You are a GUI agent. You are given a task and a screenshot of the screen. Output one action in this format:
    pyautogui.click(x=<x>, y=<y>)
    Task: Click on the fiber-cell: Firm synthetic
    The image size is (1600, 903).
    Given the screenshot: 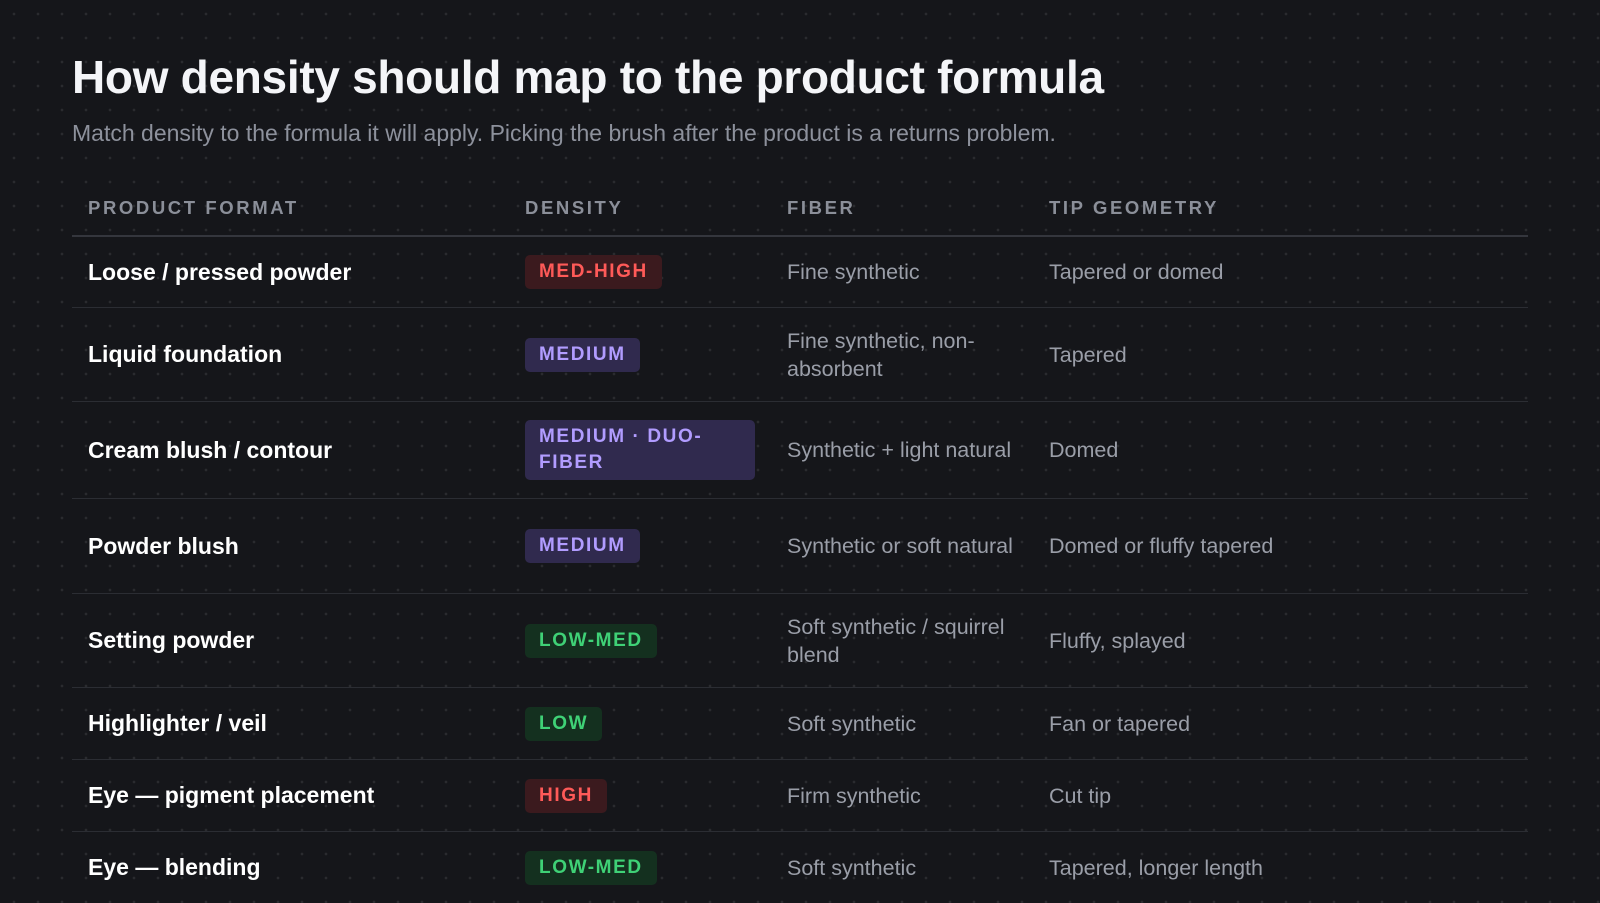 What is the action you would take?
    pyautogui.click(x=854, y=795)
    